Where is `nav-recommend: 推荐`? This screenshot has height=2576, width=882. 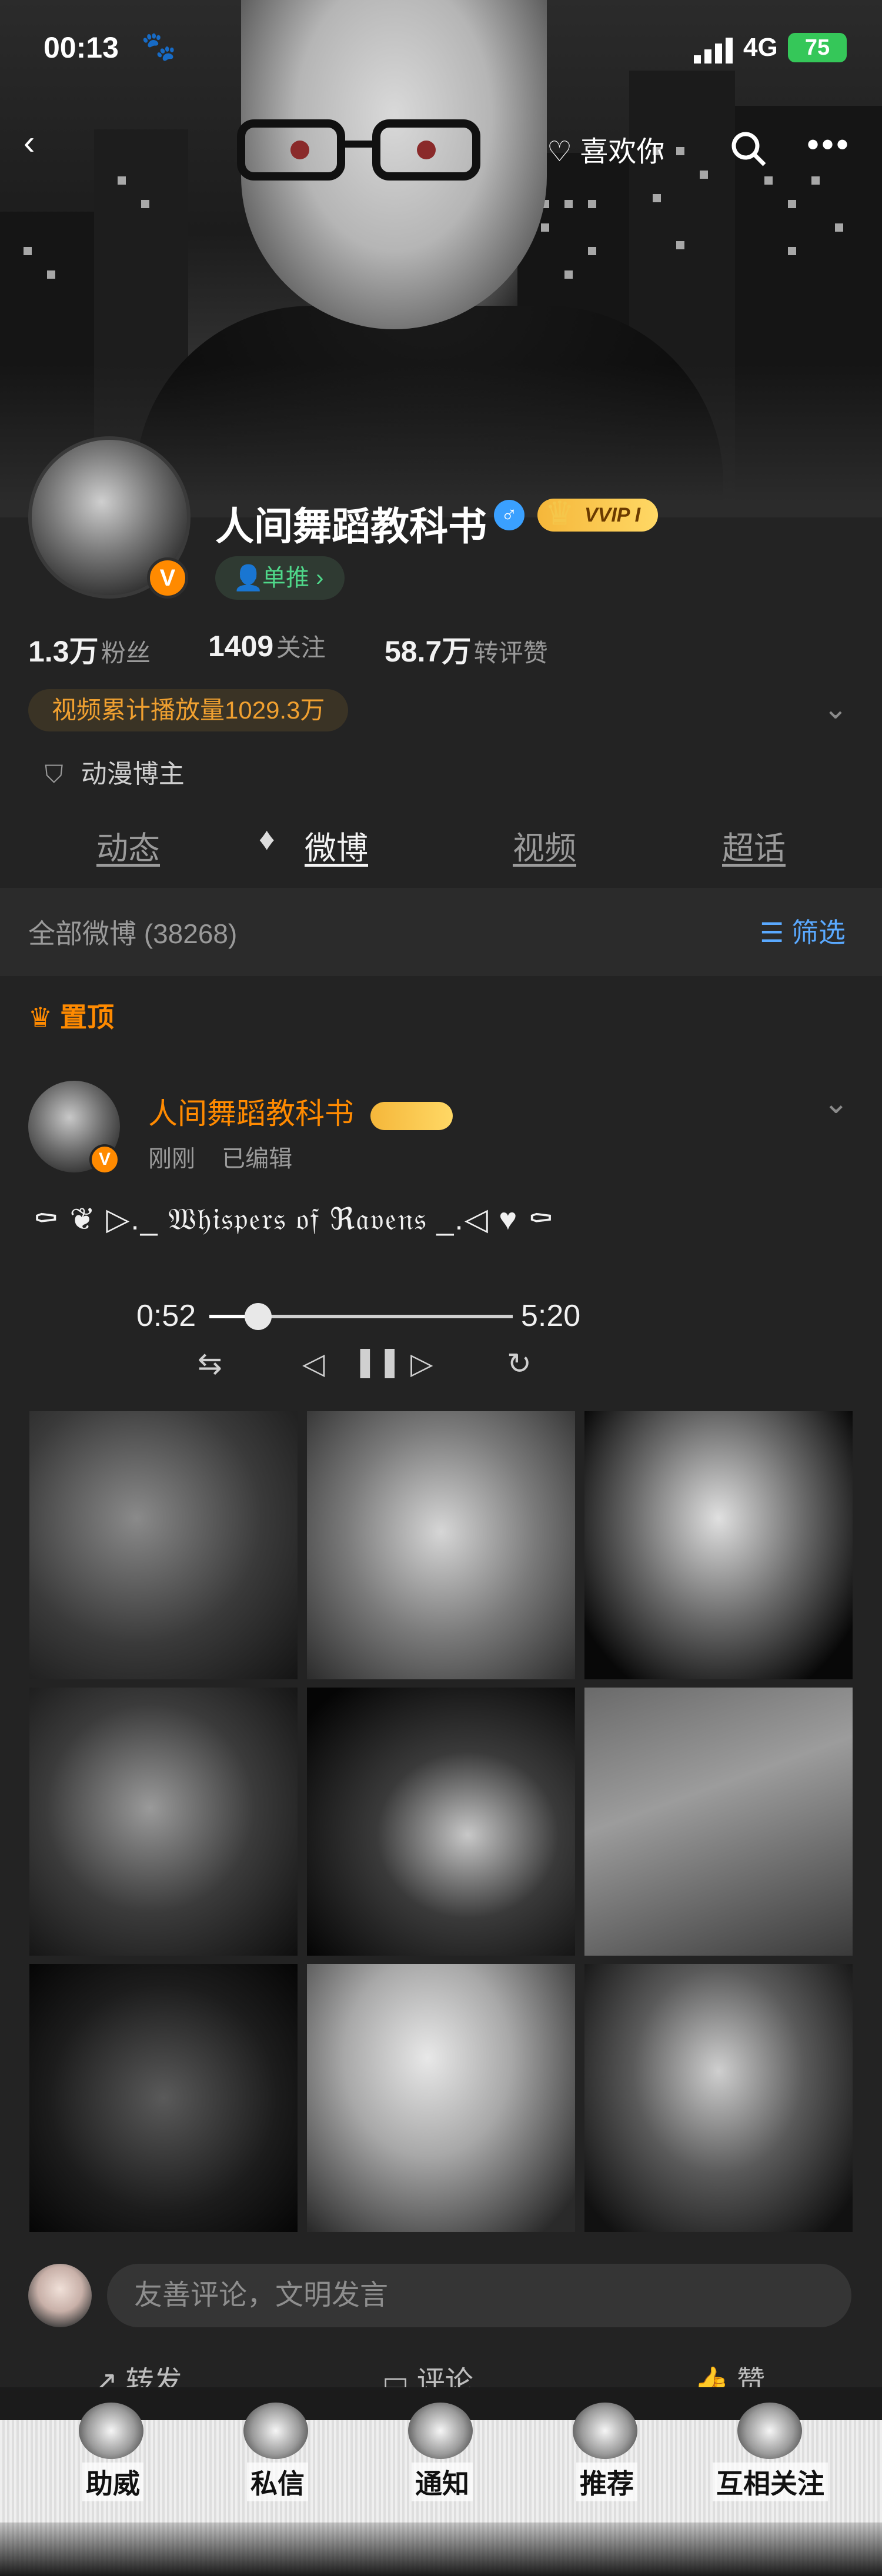 nav-recommend: 推荐 is located at coordinates (606, 2482).